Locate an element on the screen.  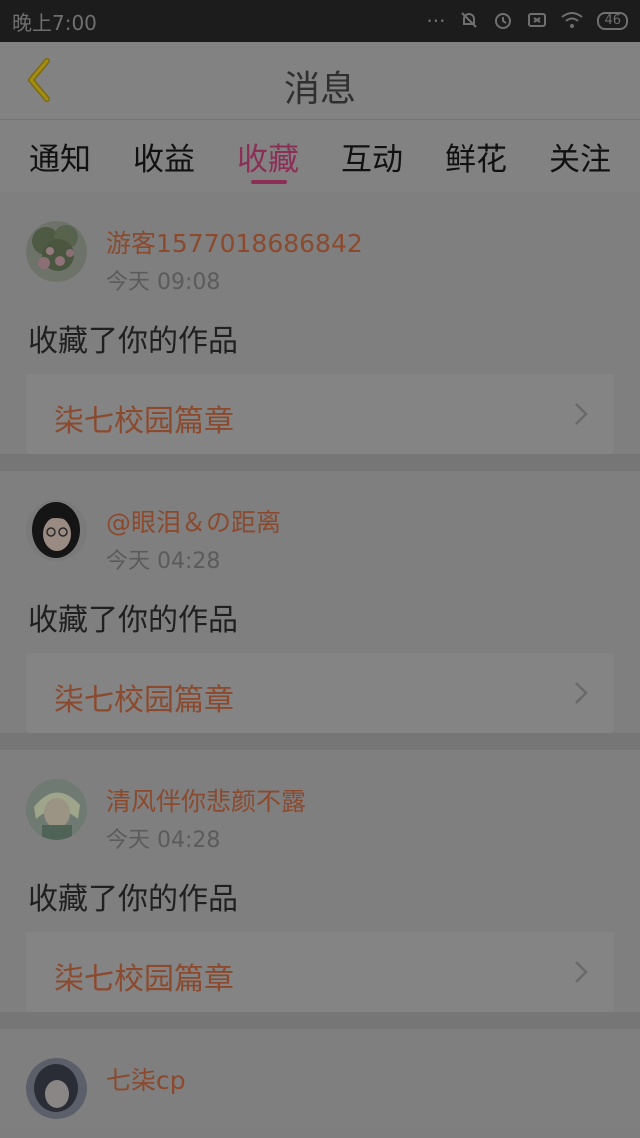
status-time: 晚上7:00 is located at coordinates (54, 22).